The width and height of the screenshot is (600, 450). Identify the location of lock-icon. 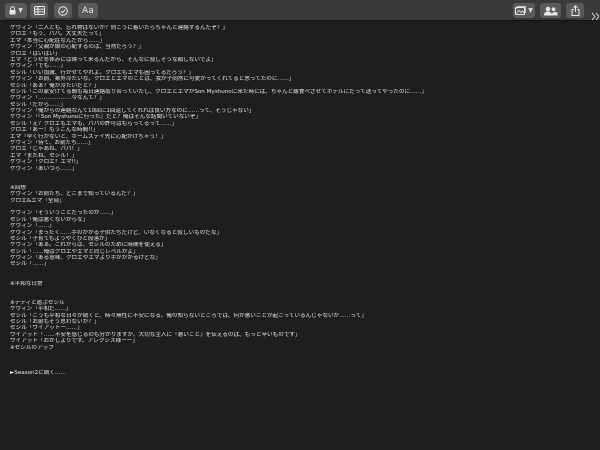
(12, 10).